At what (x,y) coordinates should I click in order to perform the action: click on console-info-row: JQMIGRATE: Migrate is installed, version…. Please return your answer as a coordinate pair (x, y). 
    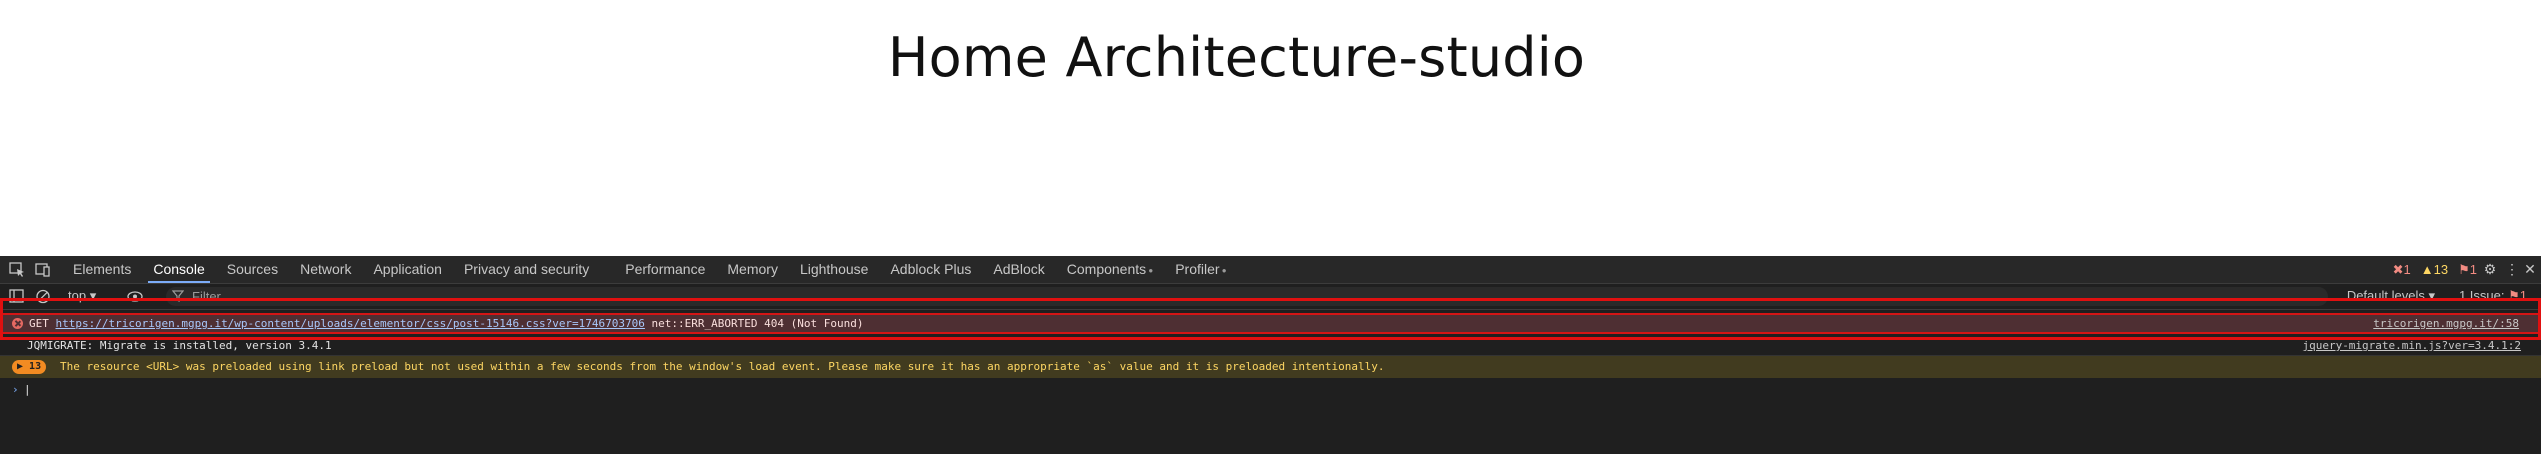
    Looking at the image, I should click on (1270, 346).